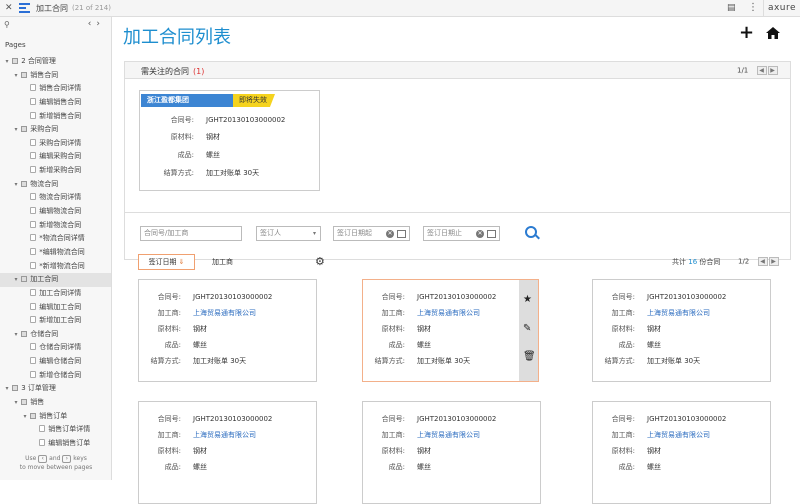 This screenshot has height=504, width=800. What do you see at coordinates (55, 321) in the screenshot?
I see `tree-page: 新增加工合同` at bounding box center [55, 321].